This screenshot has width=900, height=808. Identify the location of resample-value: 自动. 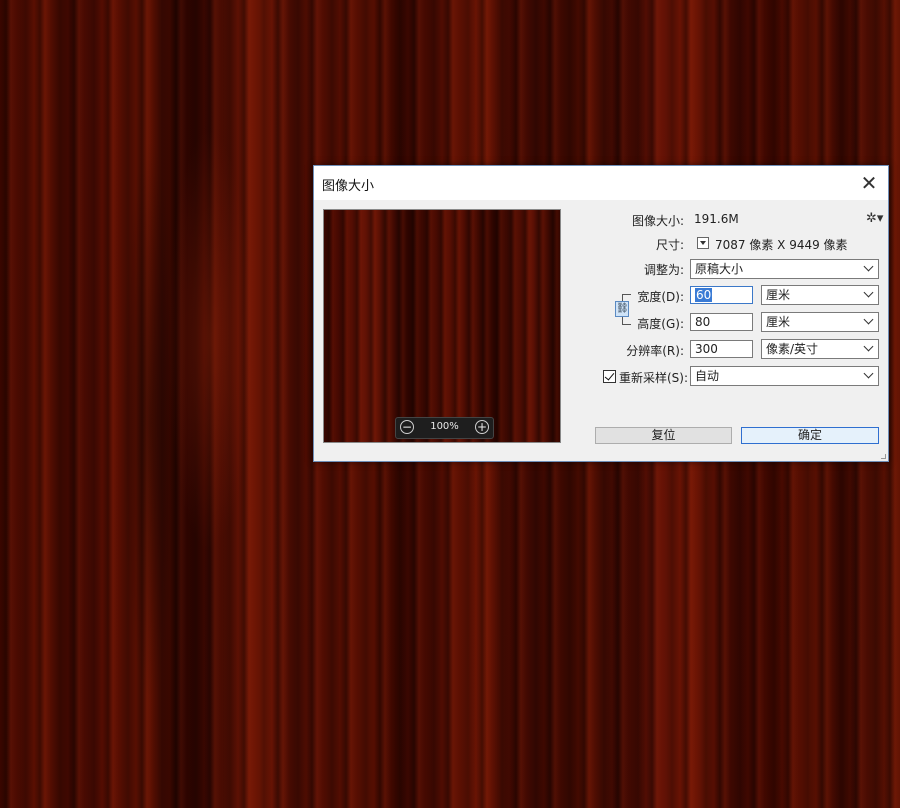
(707, 376).